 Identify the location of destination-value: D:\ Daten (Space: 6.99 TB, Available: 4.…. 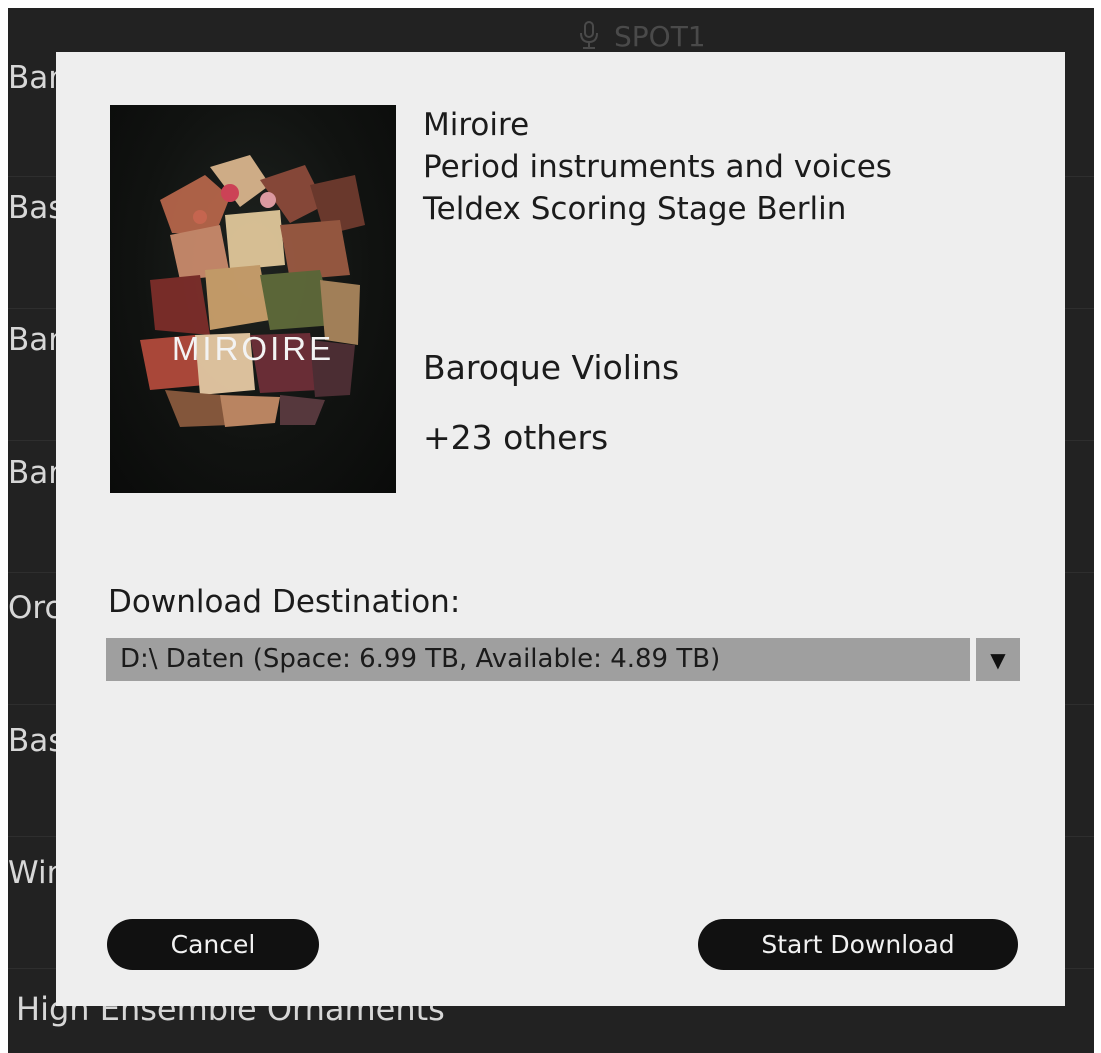
(538, 659).